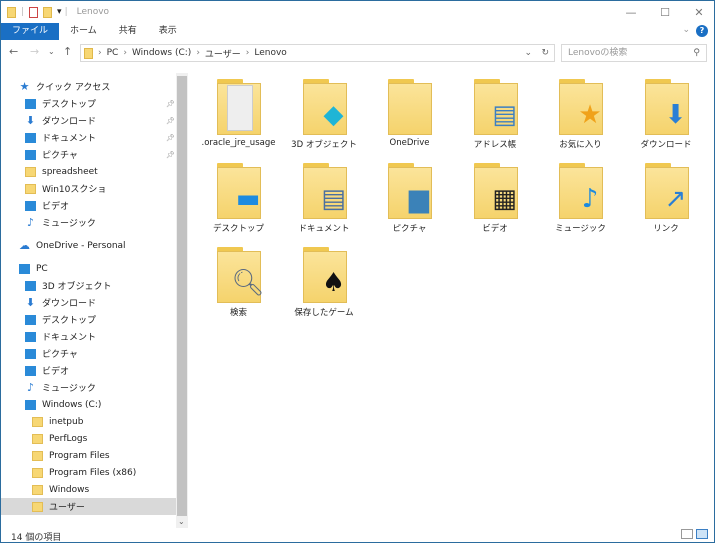  I want to click on sidebar-scrollbar: ⌄, so click(182, 300).